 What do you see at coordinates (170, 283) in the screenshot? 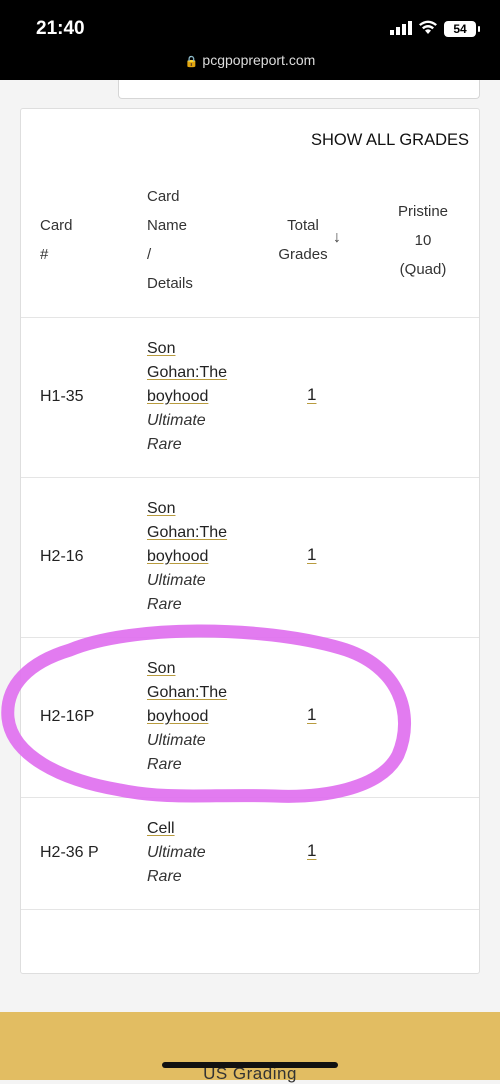
I see `header-line: Details` at bounding box center [170, 283].